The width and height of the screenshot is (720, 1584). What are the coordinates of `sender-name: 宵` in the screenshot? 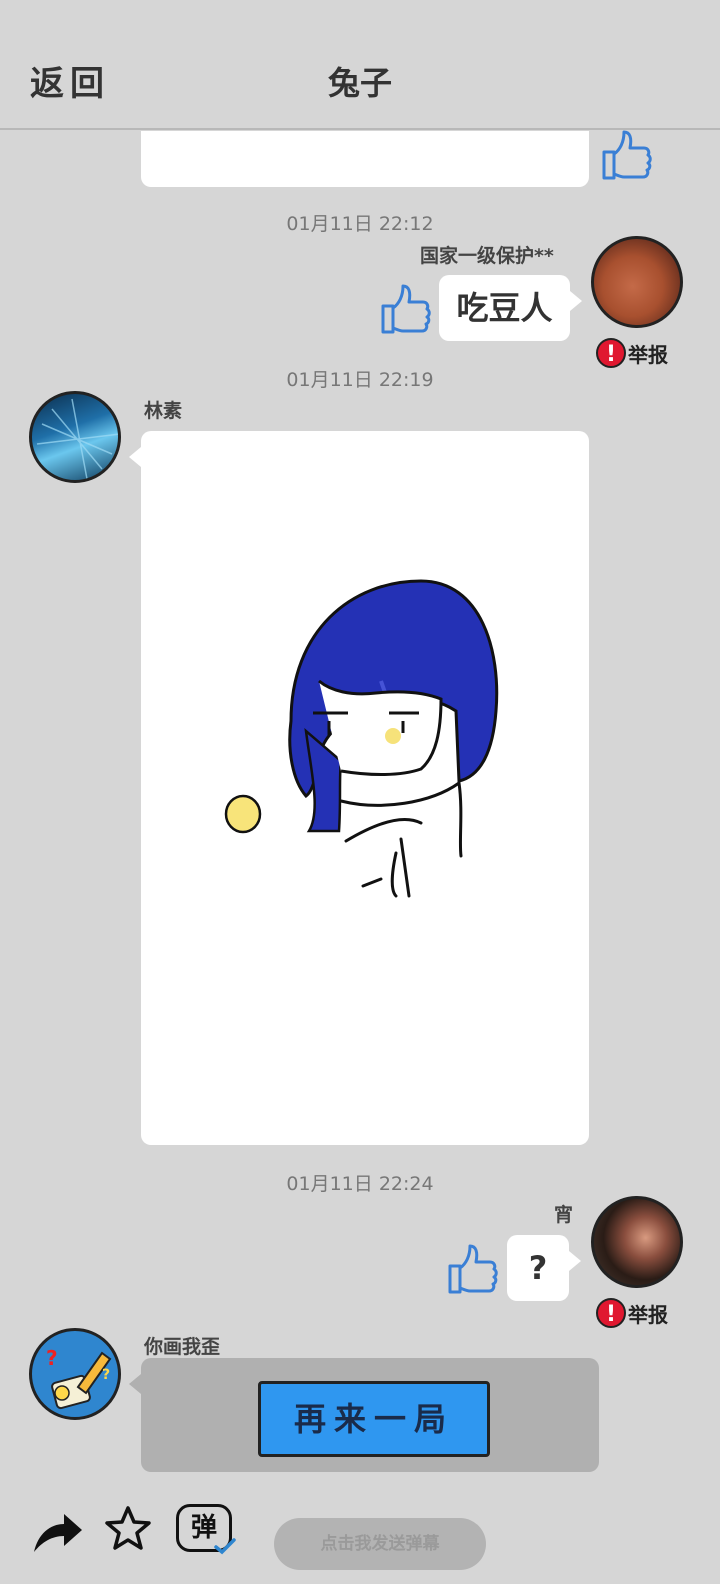 It's located at (564, 1215).